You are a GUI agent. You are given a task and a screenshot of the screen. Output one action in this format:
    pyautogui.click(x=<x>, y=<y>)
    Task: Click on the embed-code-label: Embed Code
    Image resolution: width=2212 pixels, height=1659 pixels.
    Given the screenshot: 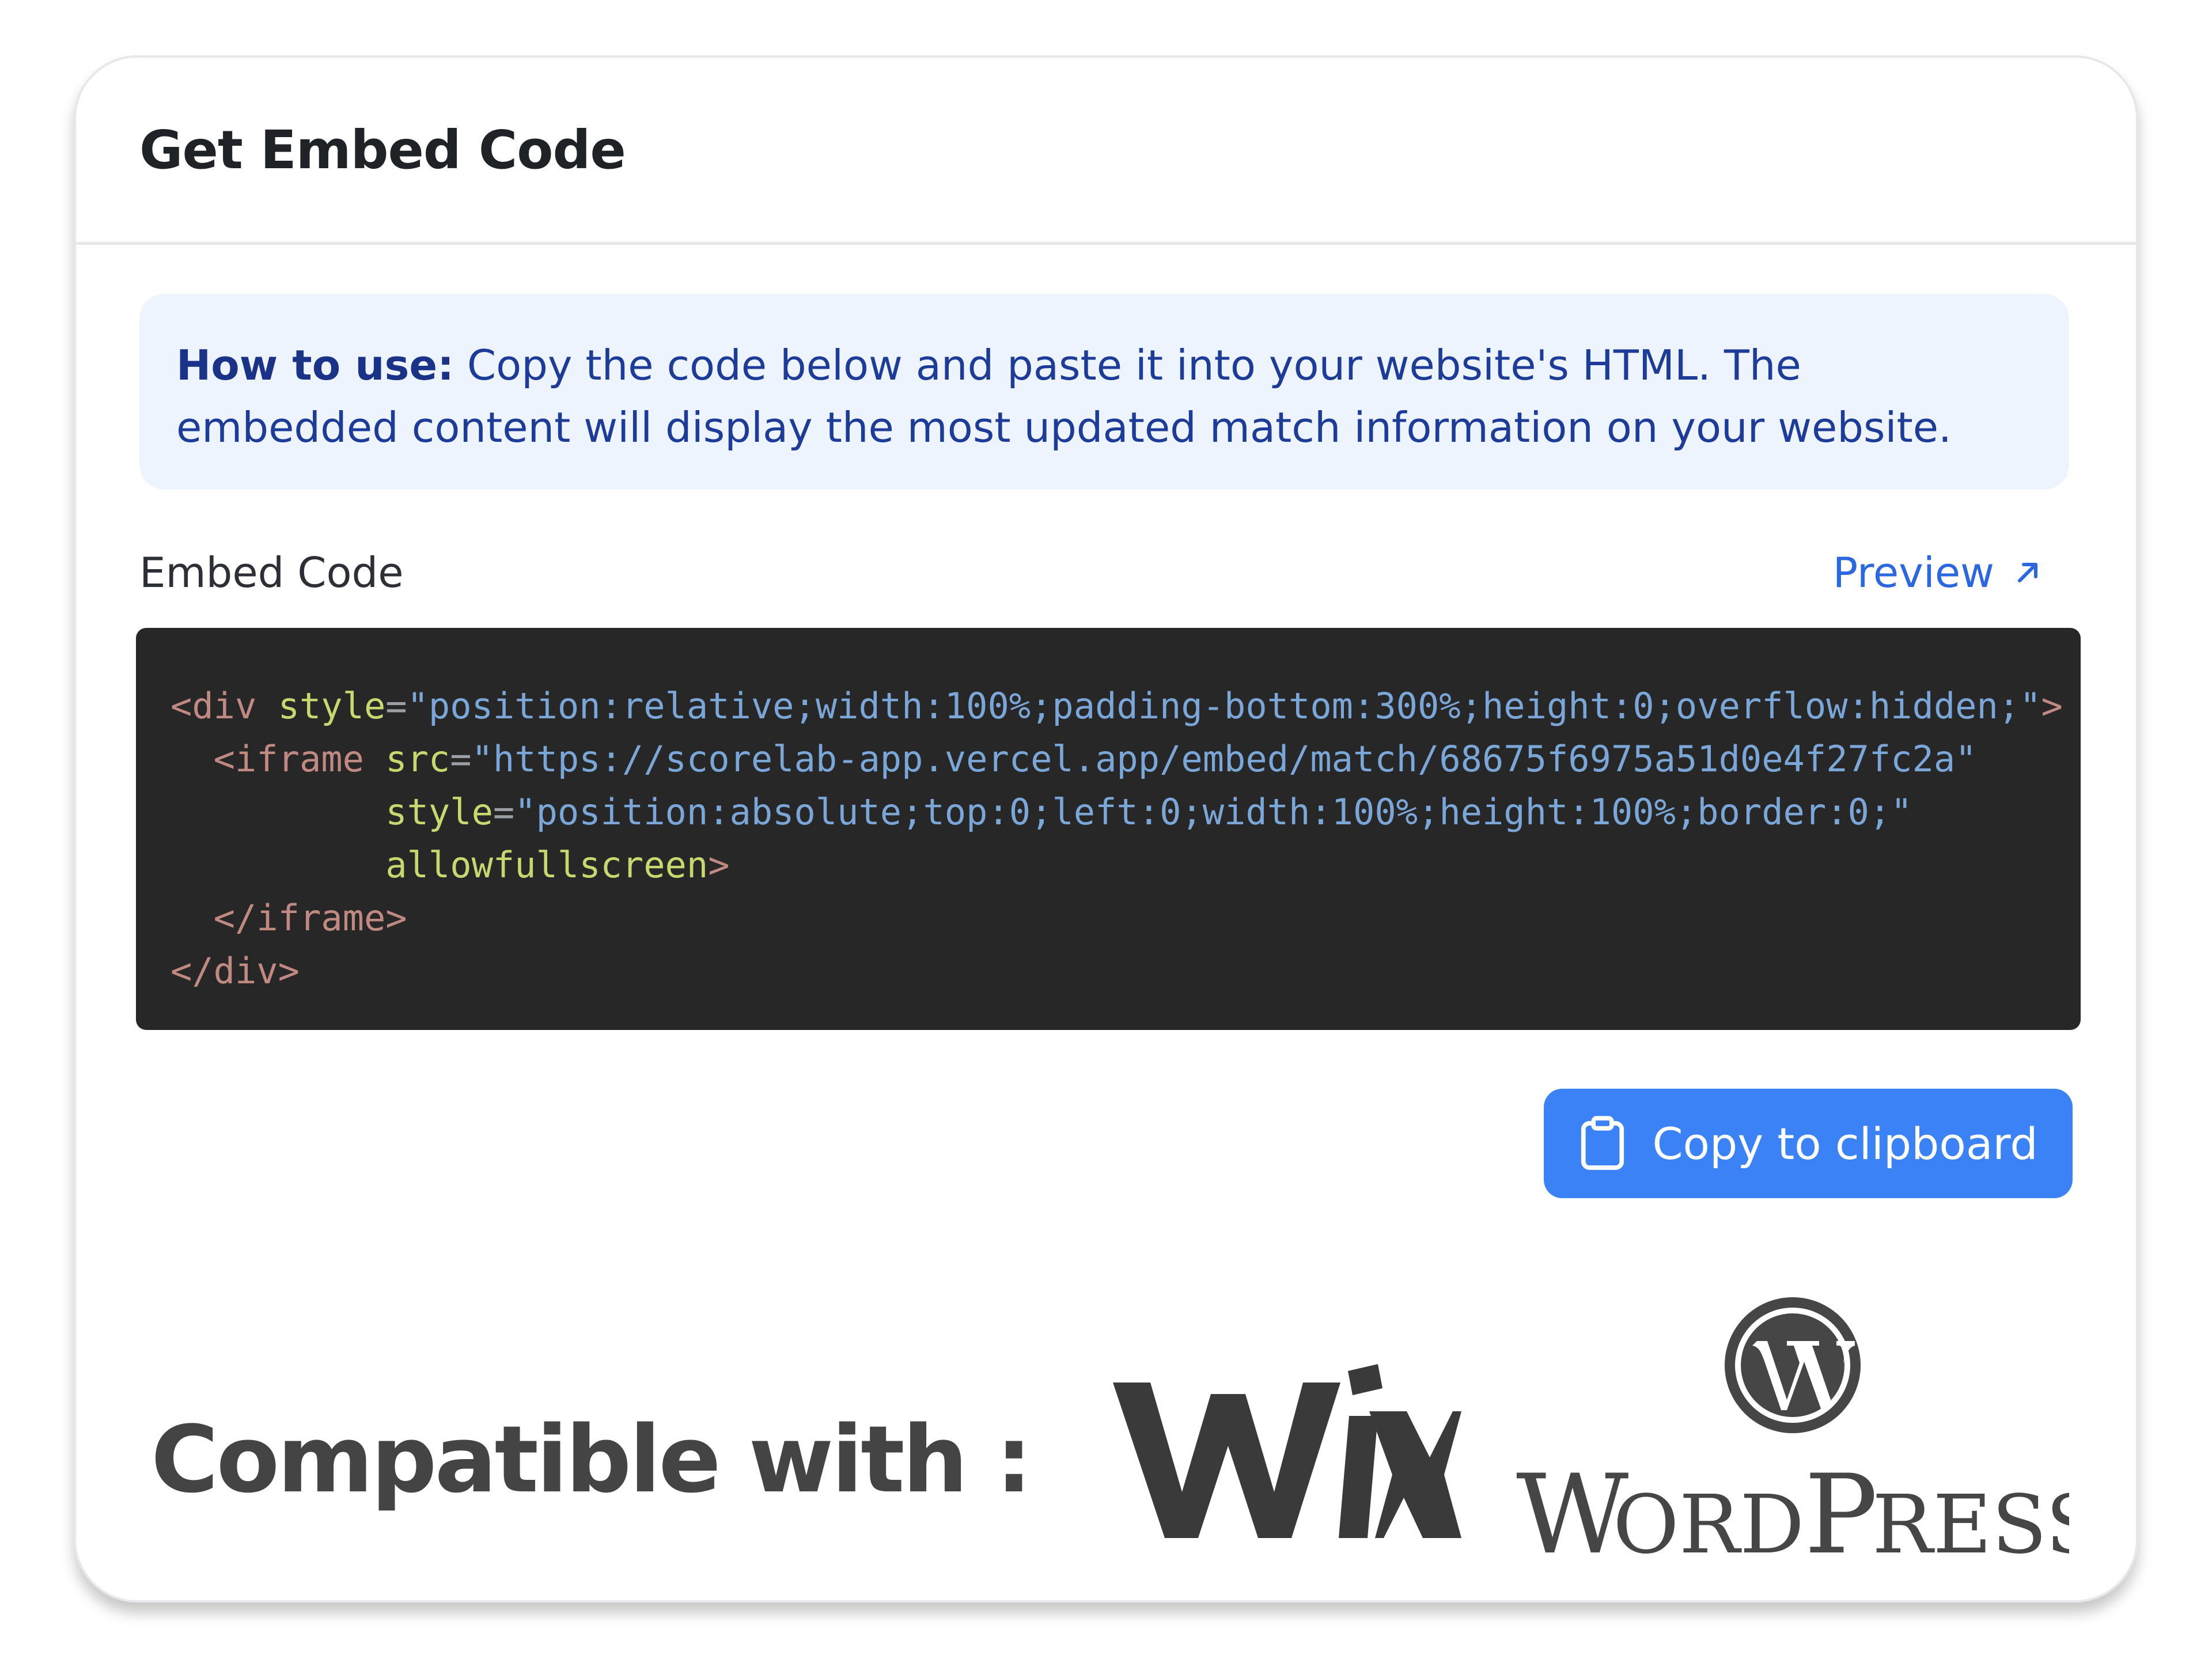 What is the action you would take?
    pyautogui.click(x=271, y=572)
    